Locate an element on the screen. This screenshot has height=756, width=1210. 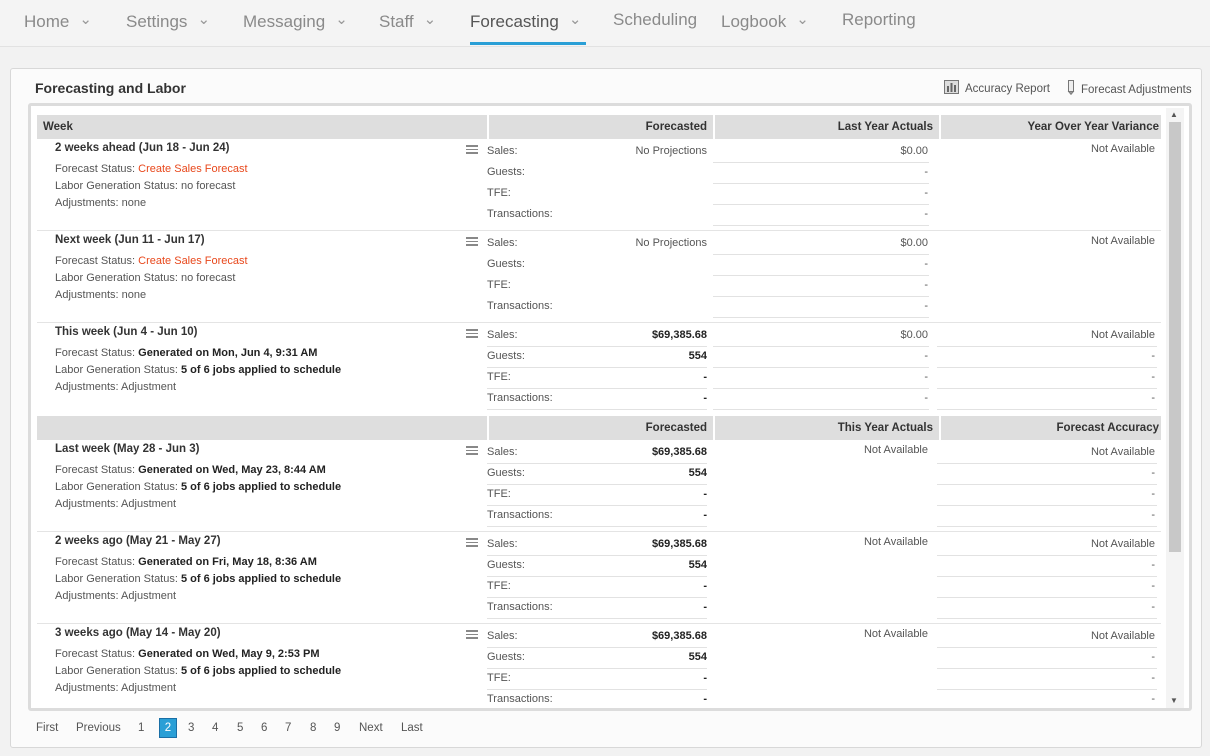
nav-staff: Staff ⌄ is located at coordinates (407, 23).